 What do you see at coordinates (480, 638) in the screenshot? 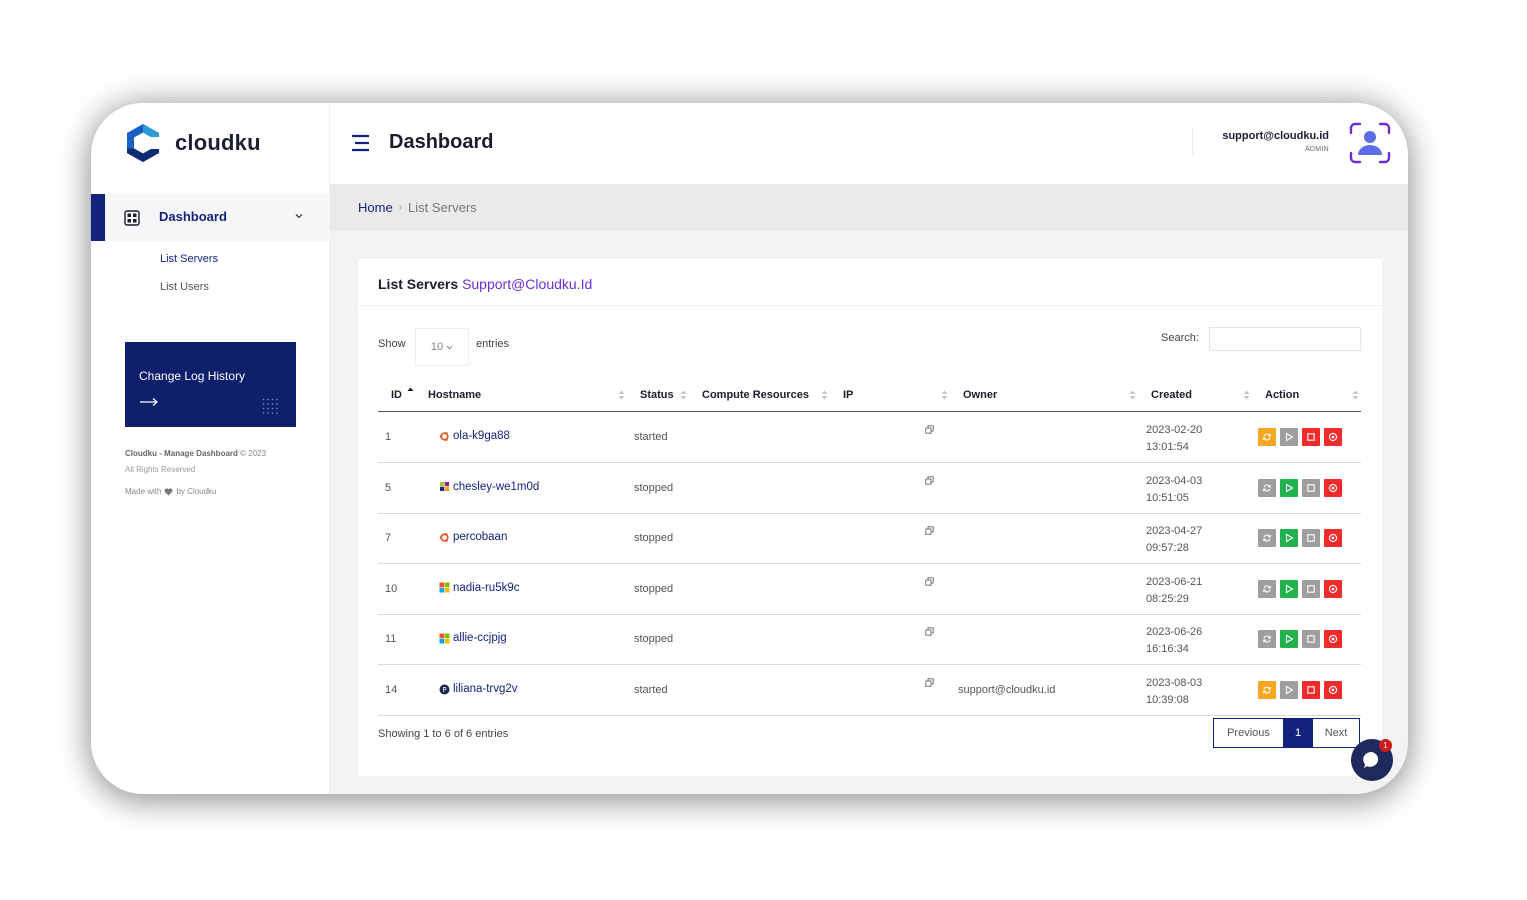
I see `hostname-text: allie-ccjpjg` at bounding box center [480, 638].